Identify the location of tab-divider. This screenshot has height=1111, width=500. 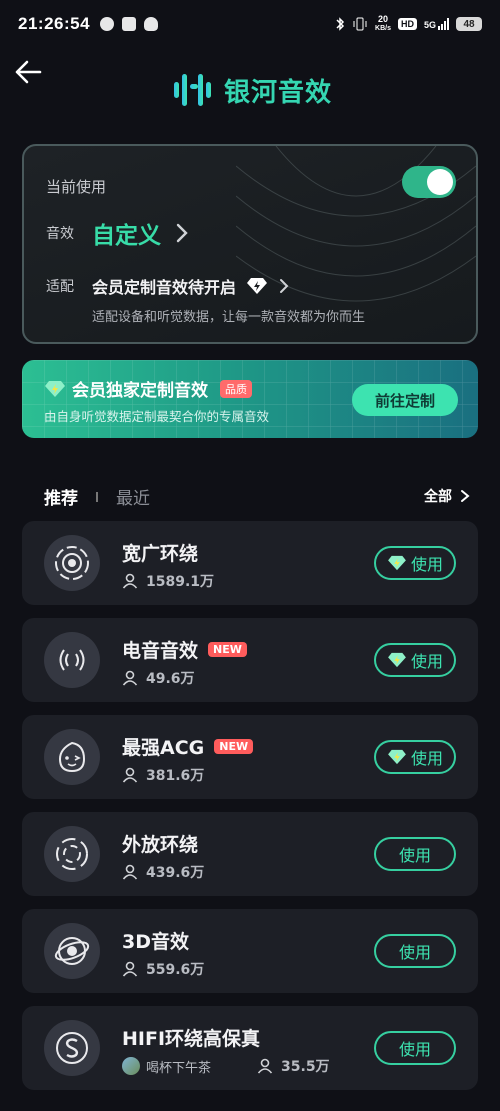
(97, 496).